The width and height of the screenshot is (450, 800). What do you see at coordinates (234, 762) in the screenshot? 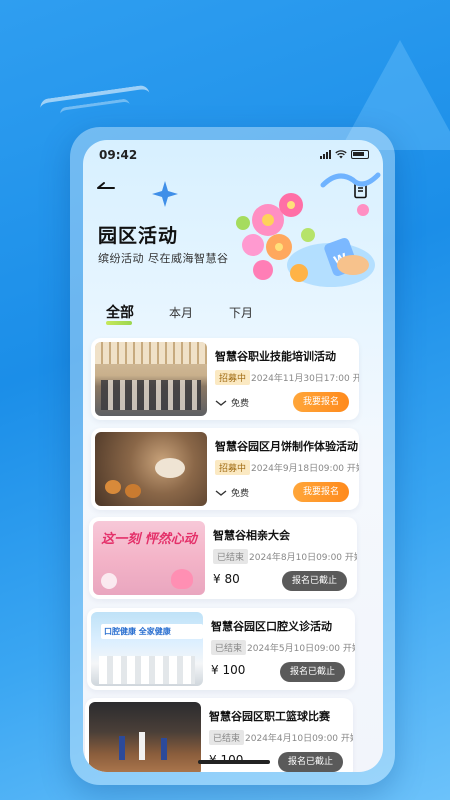
I see `home-indicator` at bounding box center [234, 762].